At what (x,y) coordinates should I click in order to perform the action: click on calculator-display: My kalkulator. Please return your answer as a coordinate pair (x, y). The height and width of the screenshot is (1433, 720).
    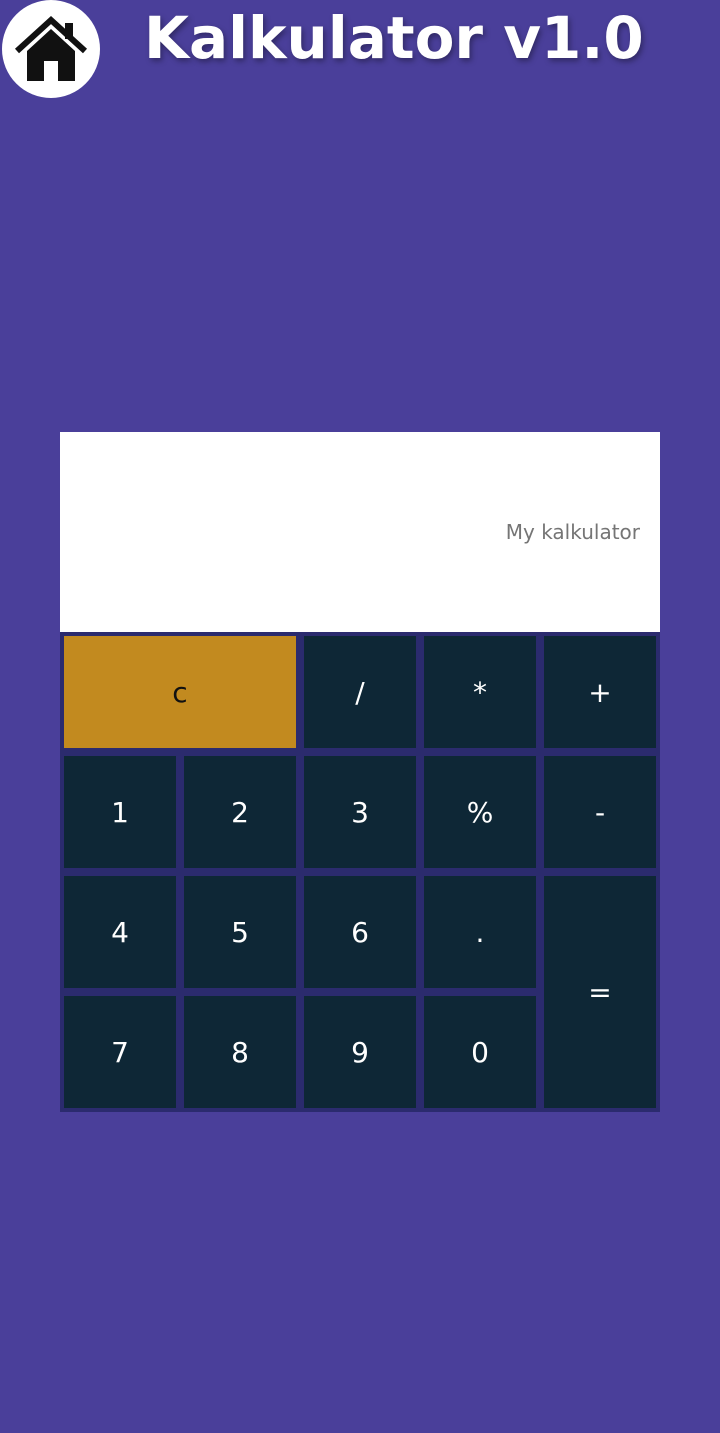
    Looking at the image, I should click on (360, 532).